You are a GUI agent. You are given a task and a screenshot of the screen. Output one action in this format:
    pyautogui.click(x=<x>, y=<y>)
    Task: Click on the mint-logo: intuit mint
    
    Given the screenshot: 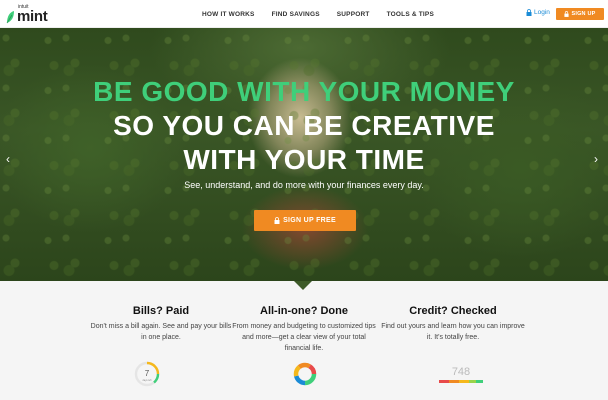 What is the action you would take?
    pyautogui.click(x=27, y=14)
    